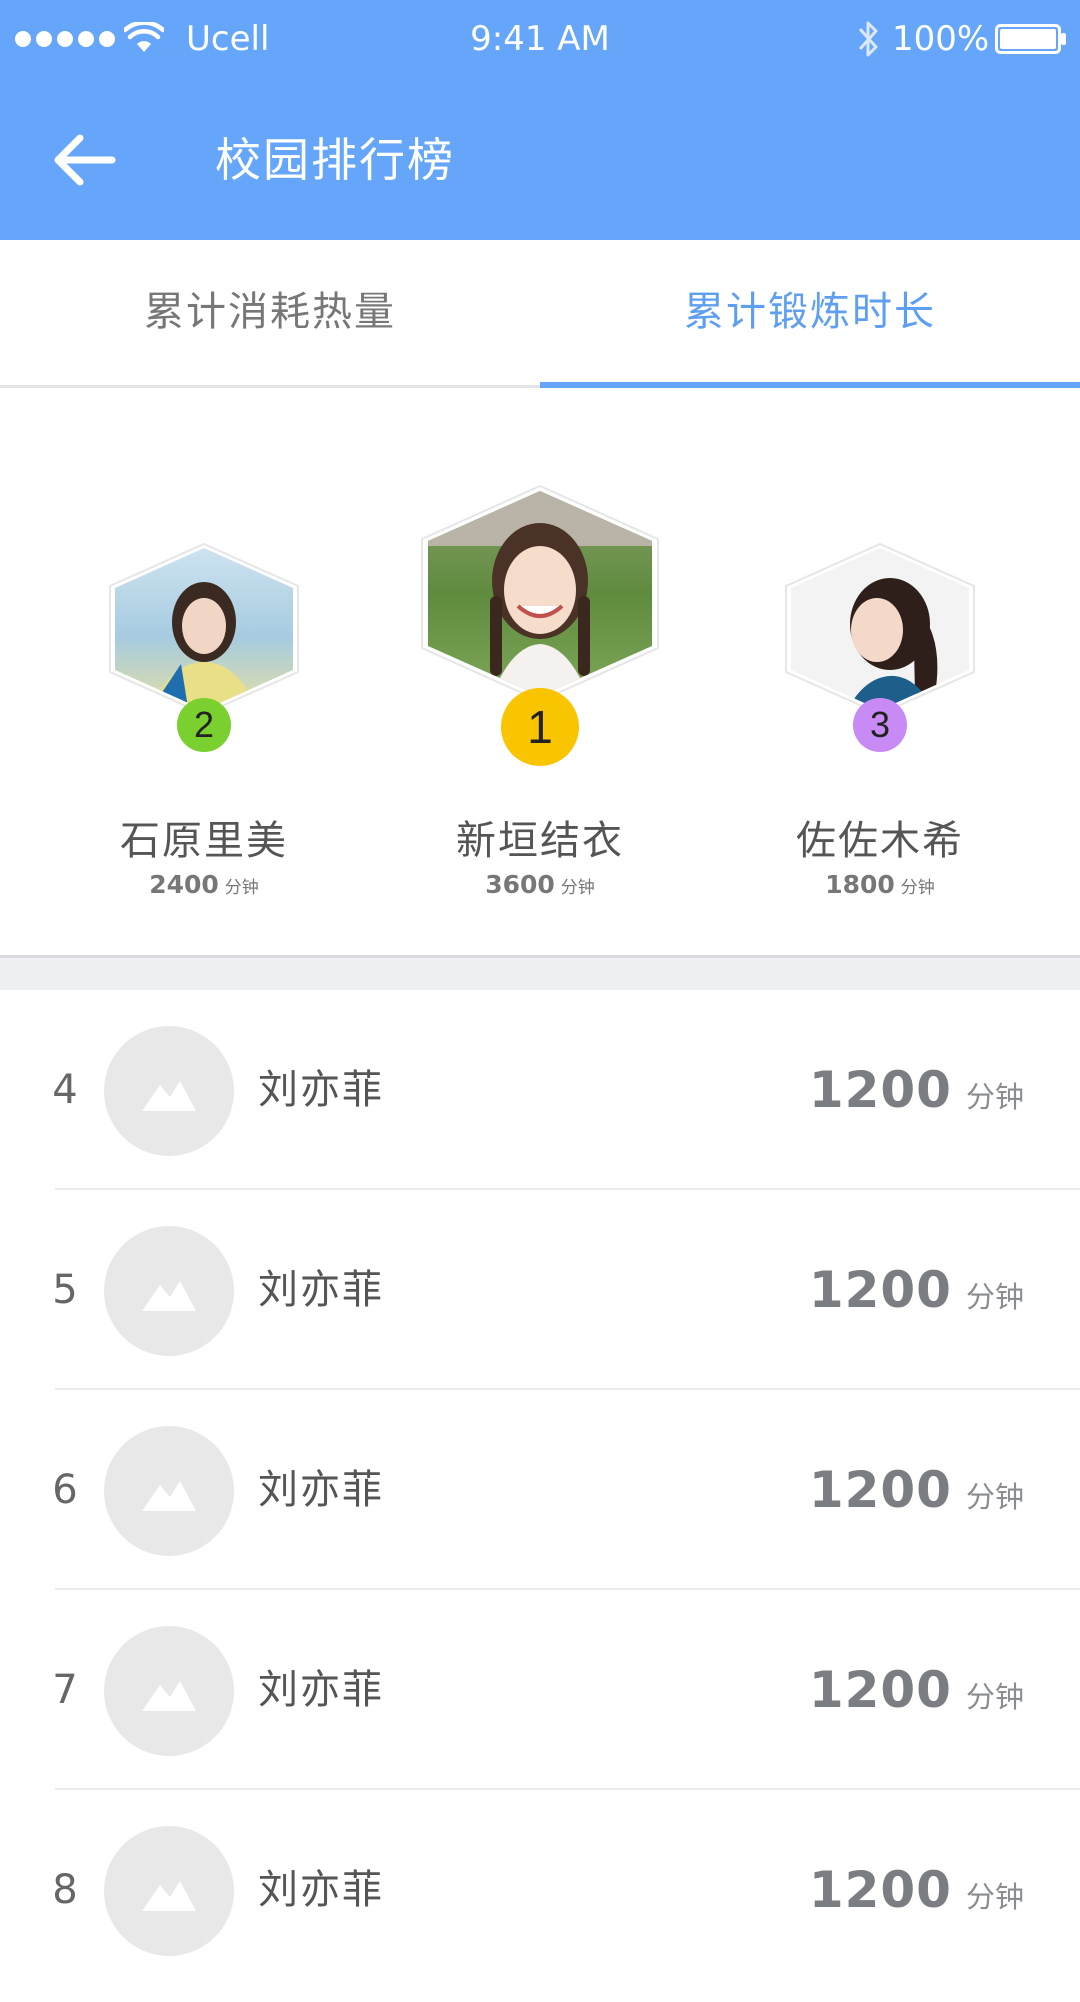  I want to click on score-value: 2400, so click(184, 884).